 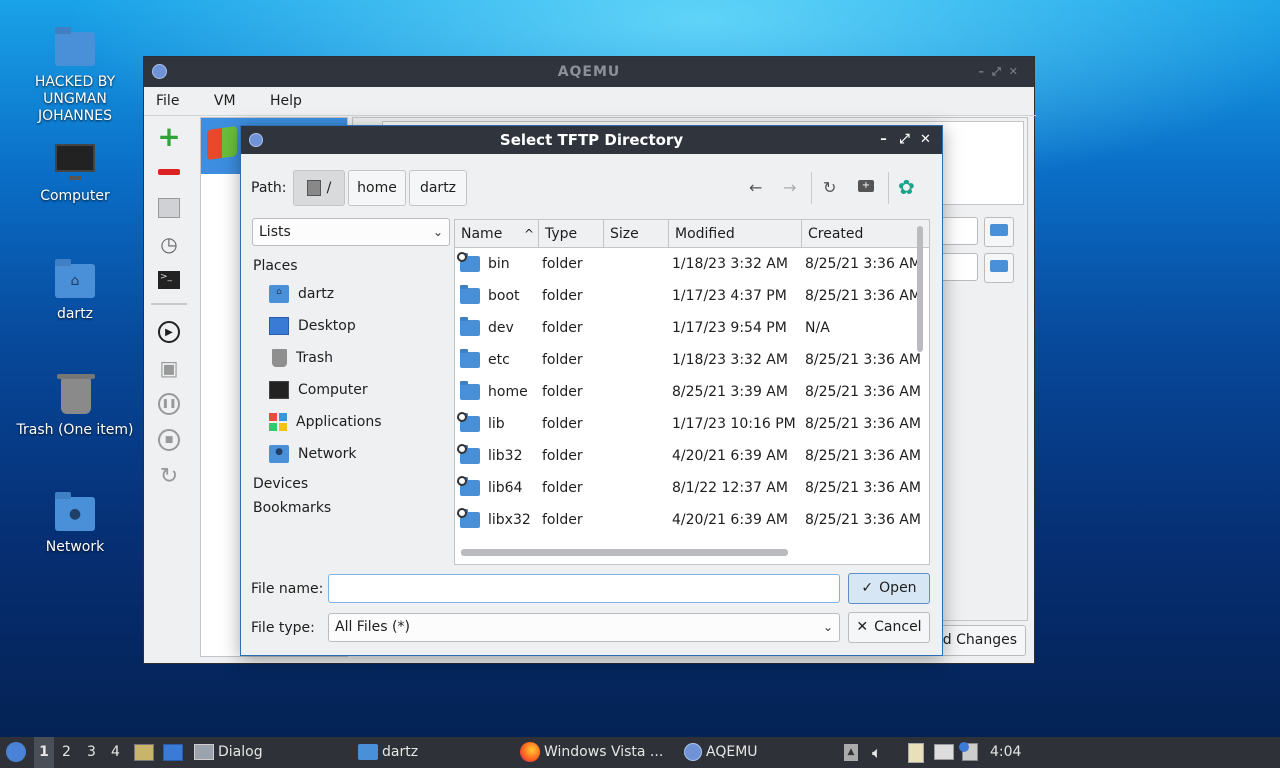 What do you see at coordinates (571, 234) in the screenshot?
I see `column-type: Type` at bounding box center [571, 234].